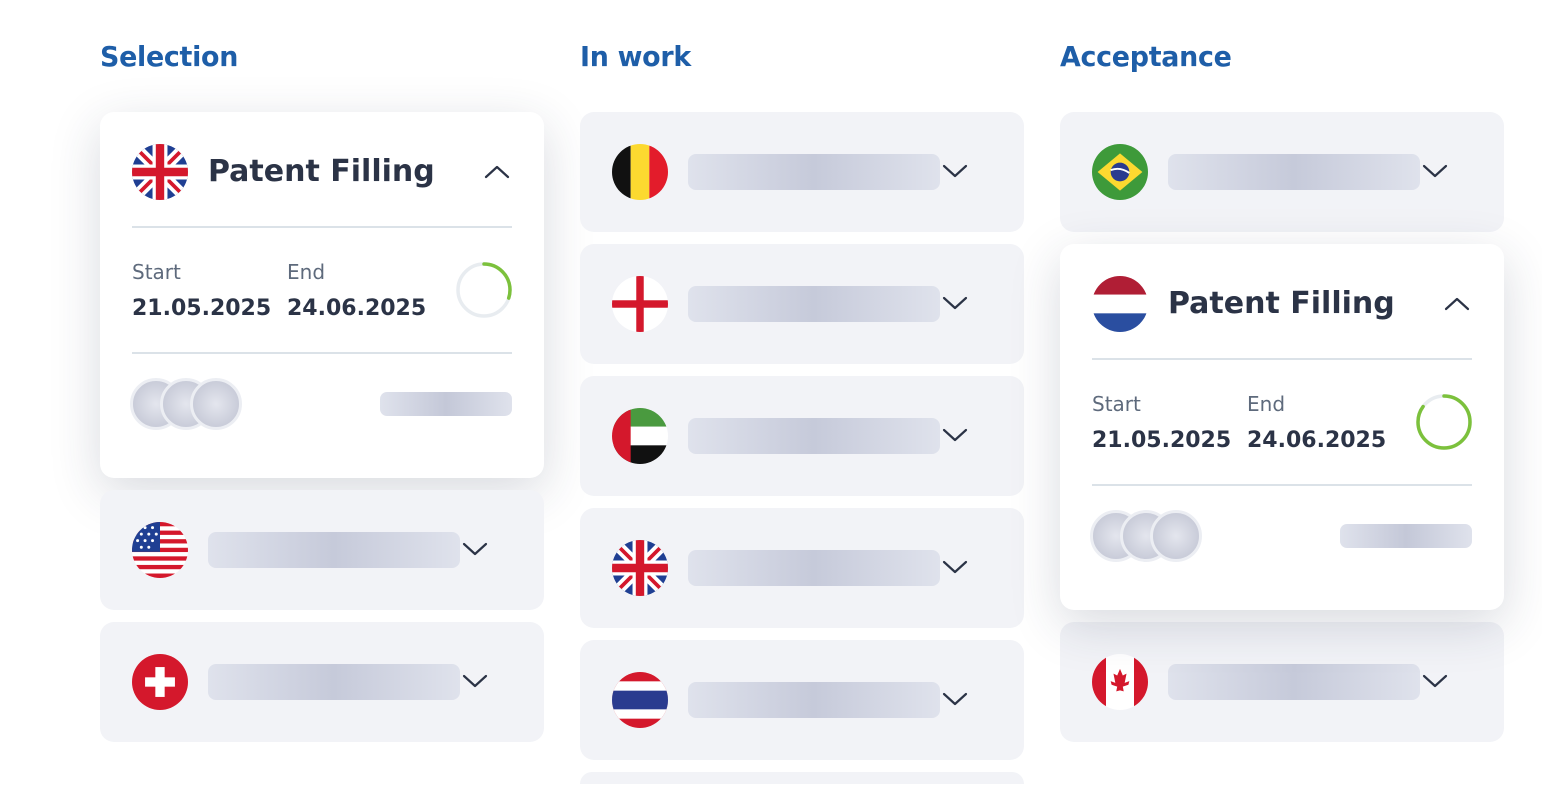  I want to click on column-title: In work, so click(635, 56).